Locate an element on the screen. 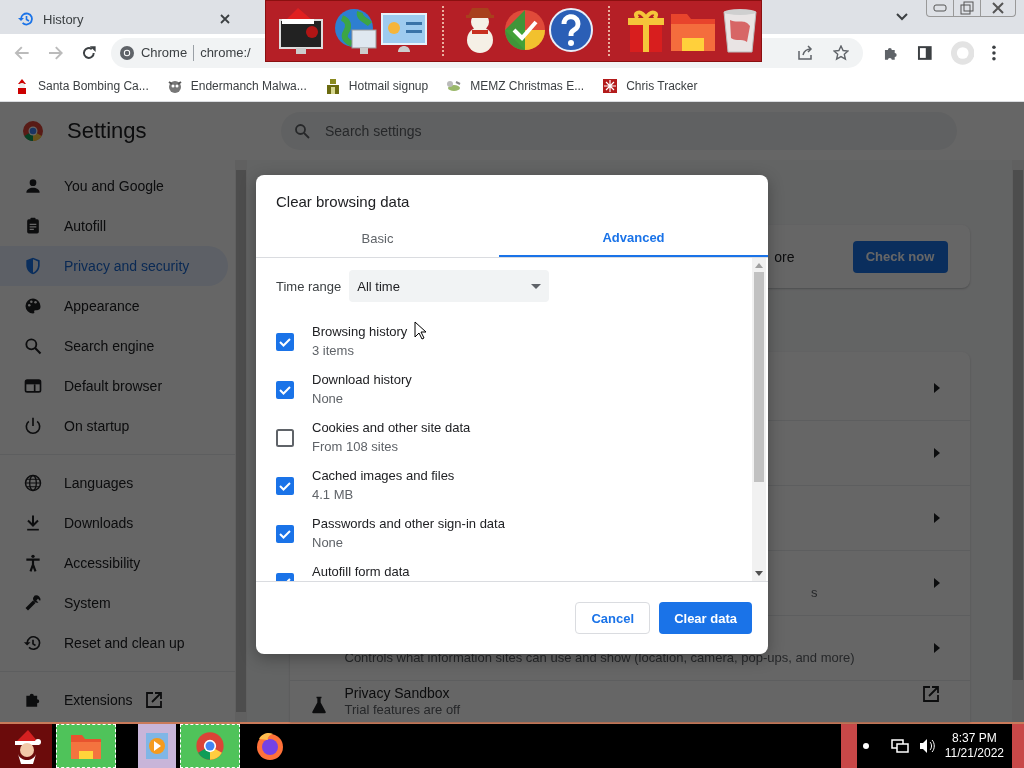  taskbar-chrome-icon is located at coordinates (210, 746).